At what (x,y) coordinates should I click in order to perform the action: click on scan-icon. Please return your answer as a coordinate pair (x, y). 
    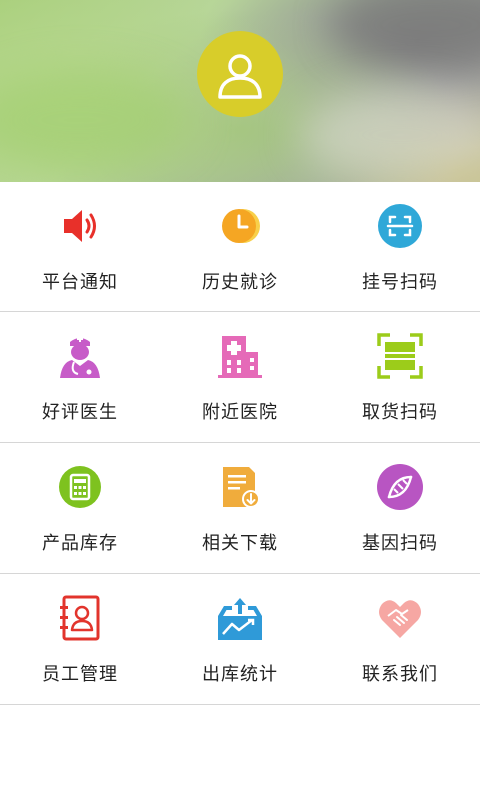
    Looking at the image, I should click on (400, 226).